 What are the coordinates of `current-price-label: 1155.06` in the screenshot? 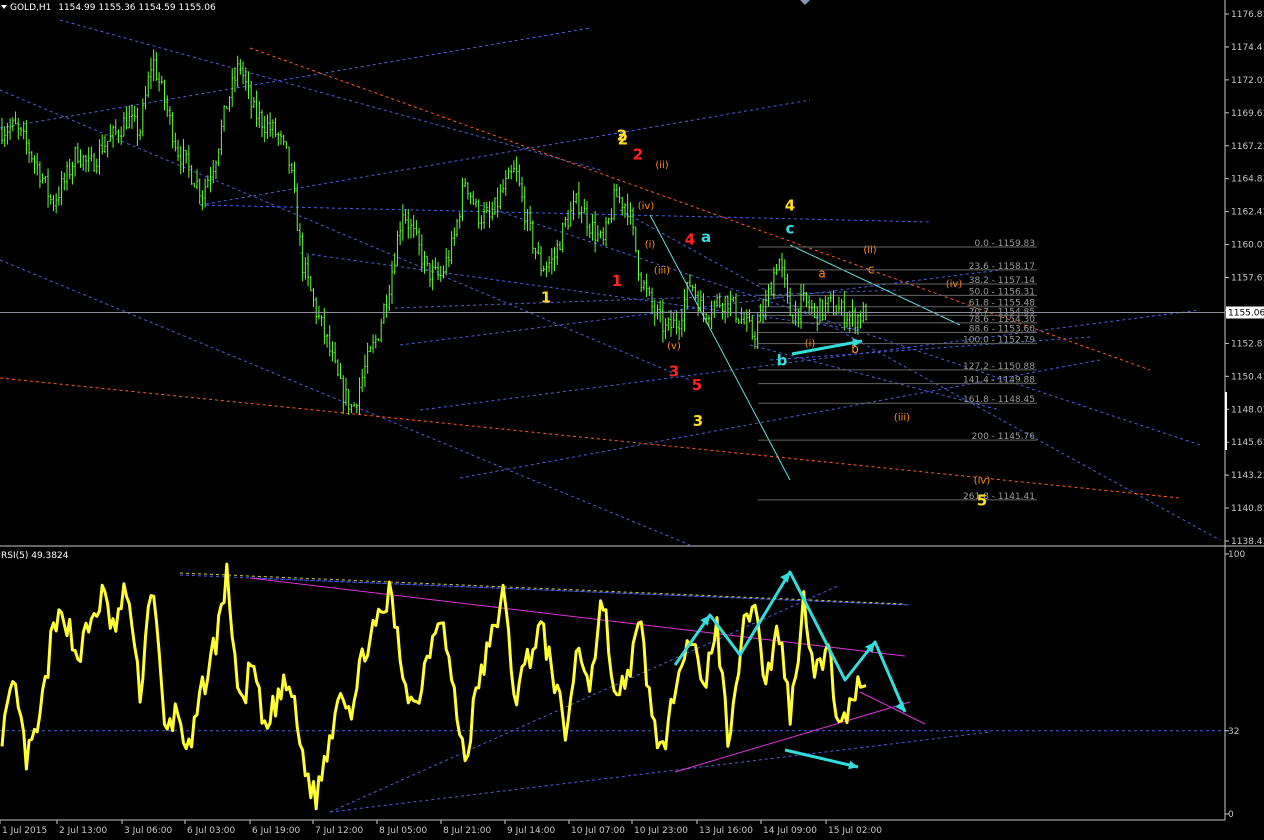 It's located at (1246, 313).